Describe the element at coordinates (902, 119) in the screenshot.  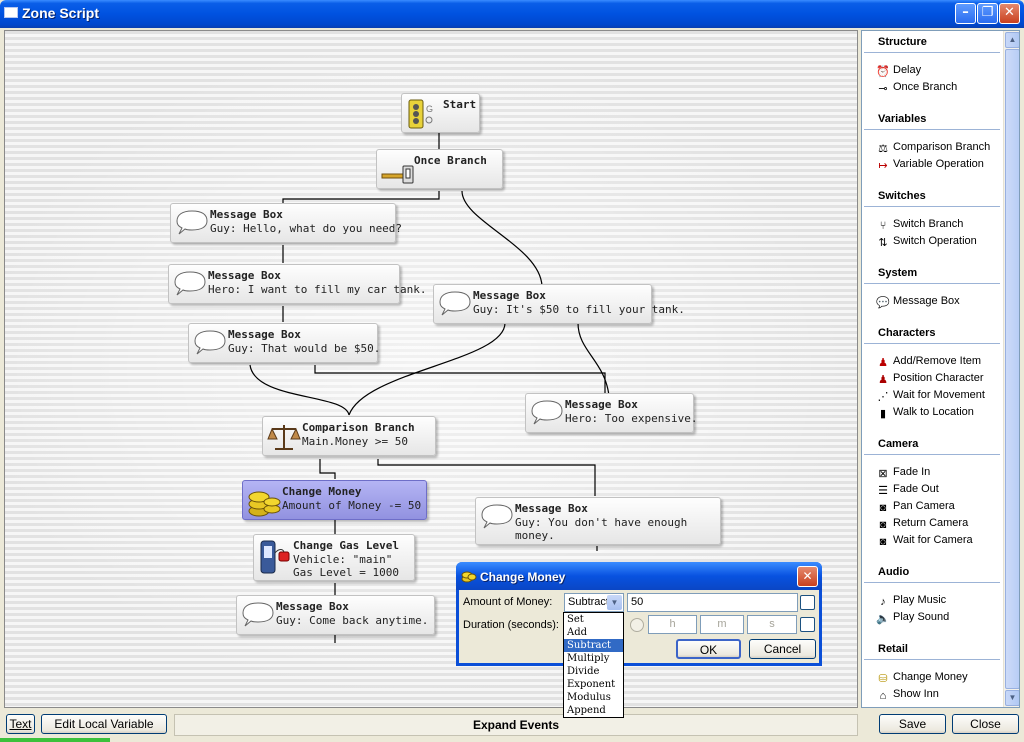
I see `section-header-variables: Variables` at that location.